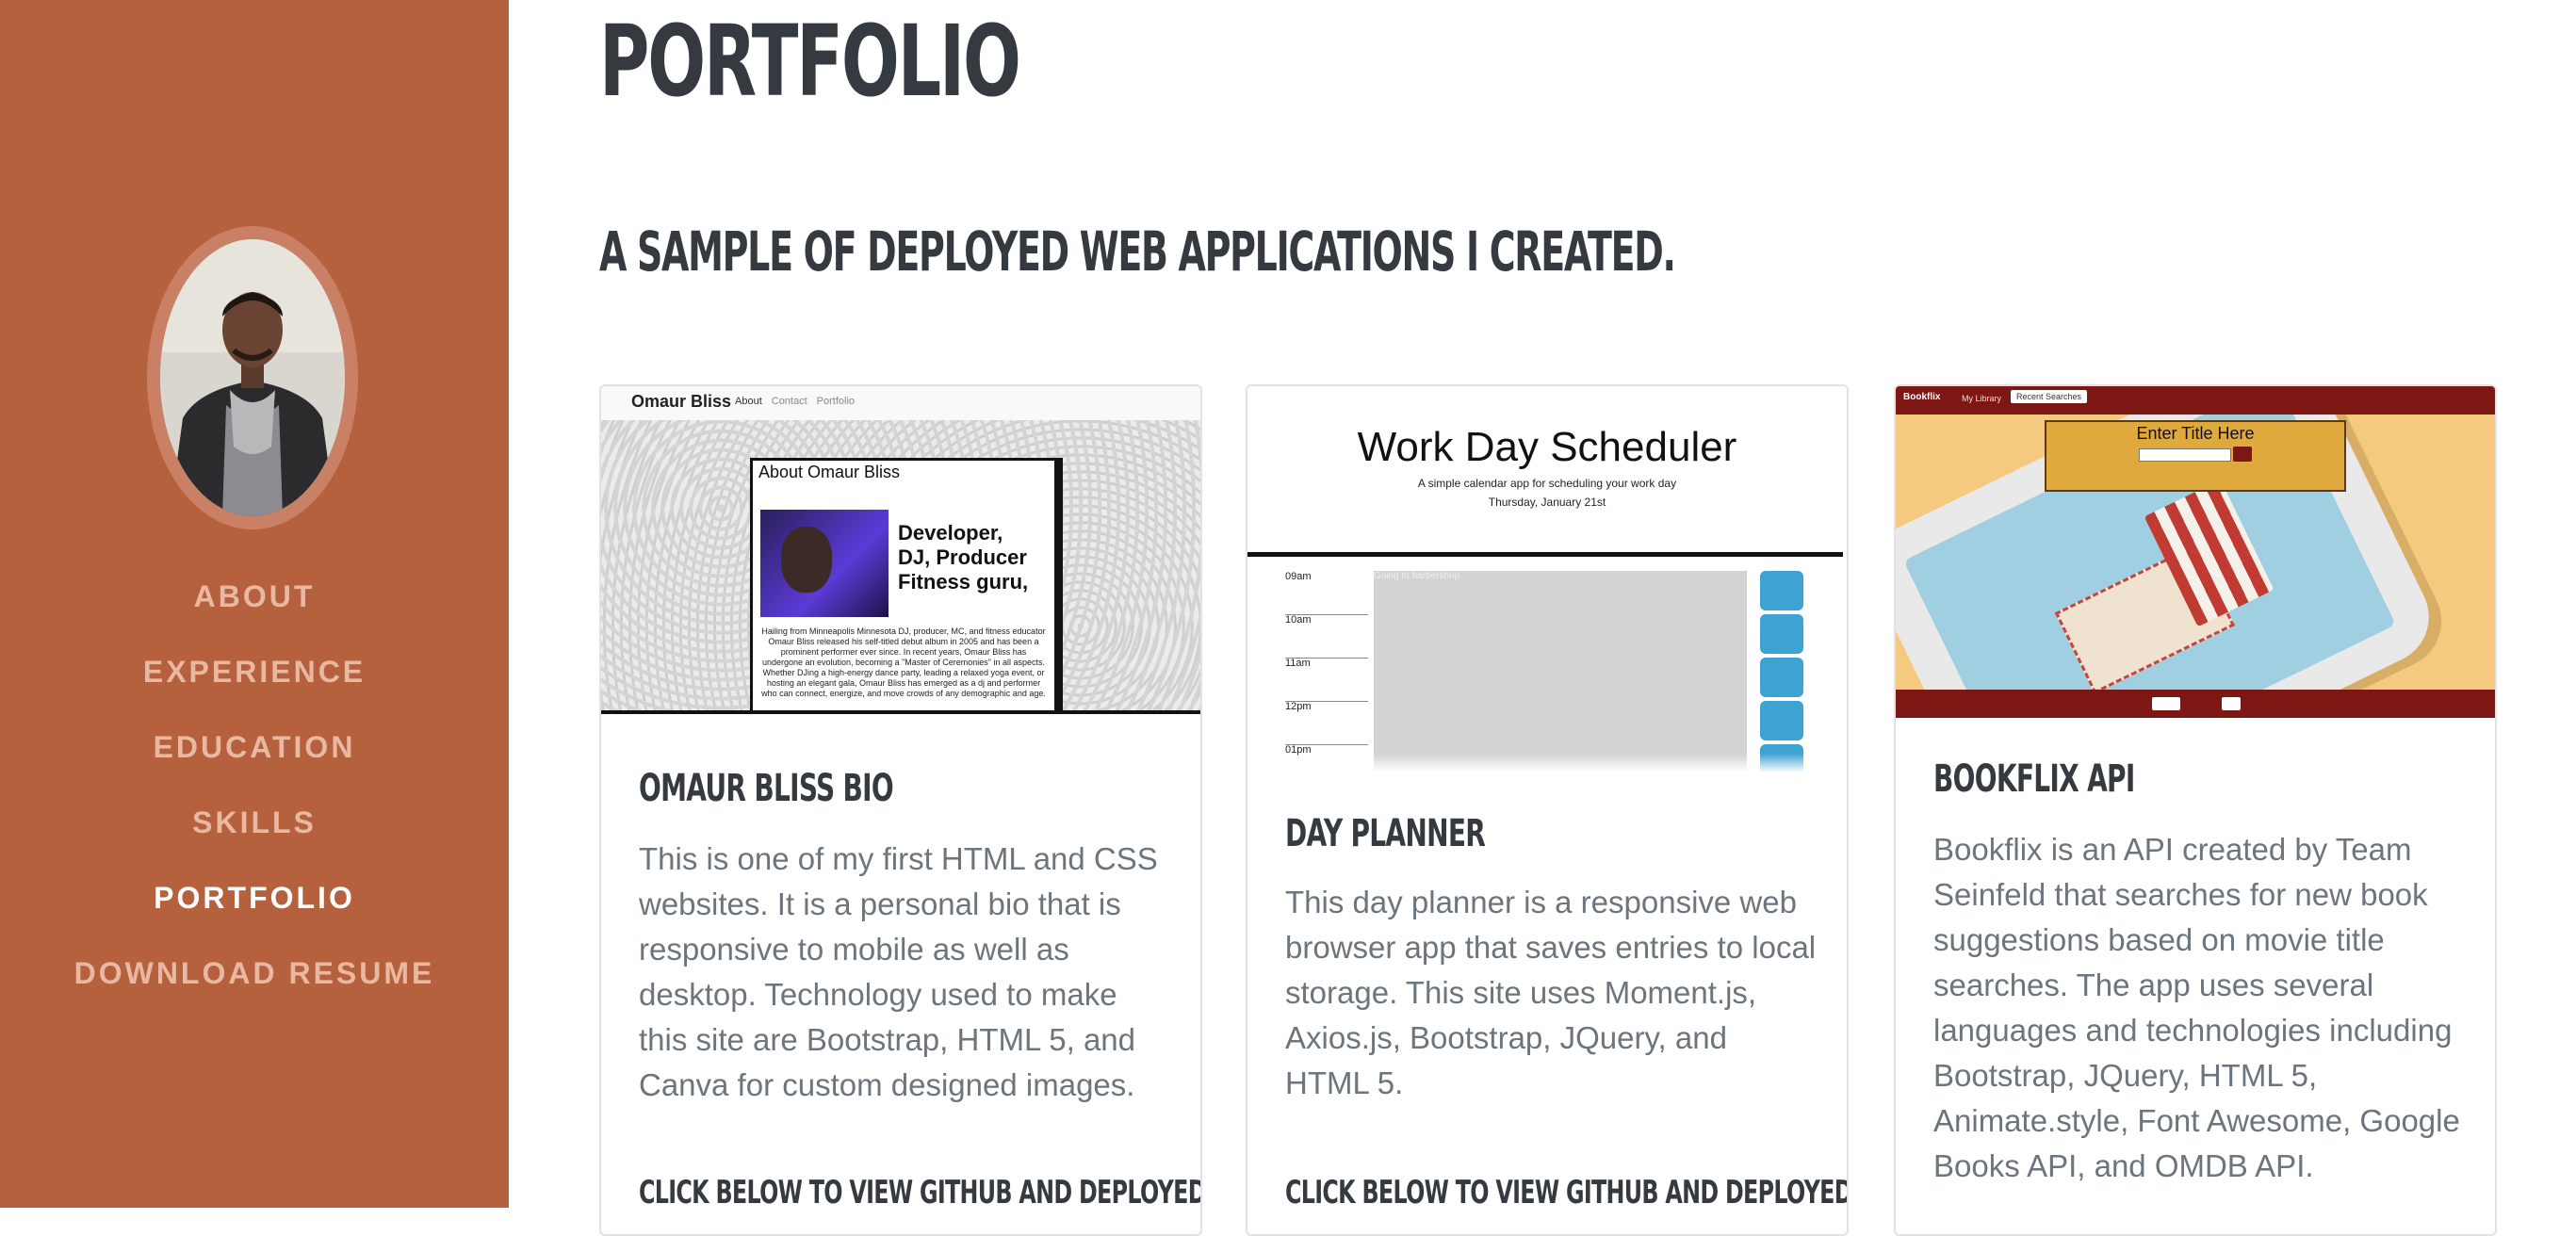 This screenshot has height=1236, width=2576. What do you see at coordinates (1560, 592) in the screenshot?
I see `planner-entry: Going to barbershop` at bounding box center [1560, 592].